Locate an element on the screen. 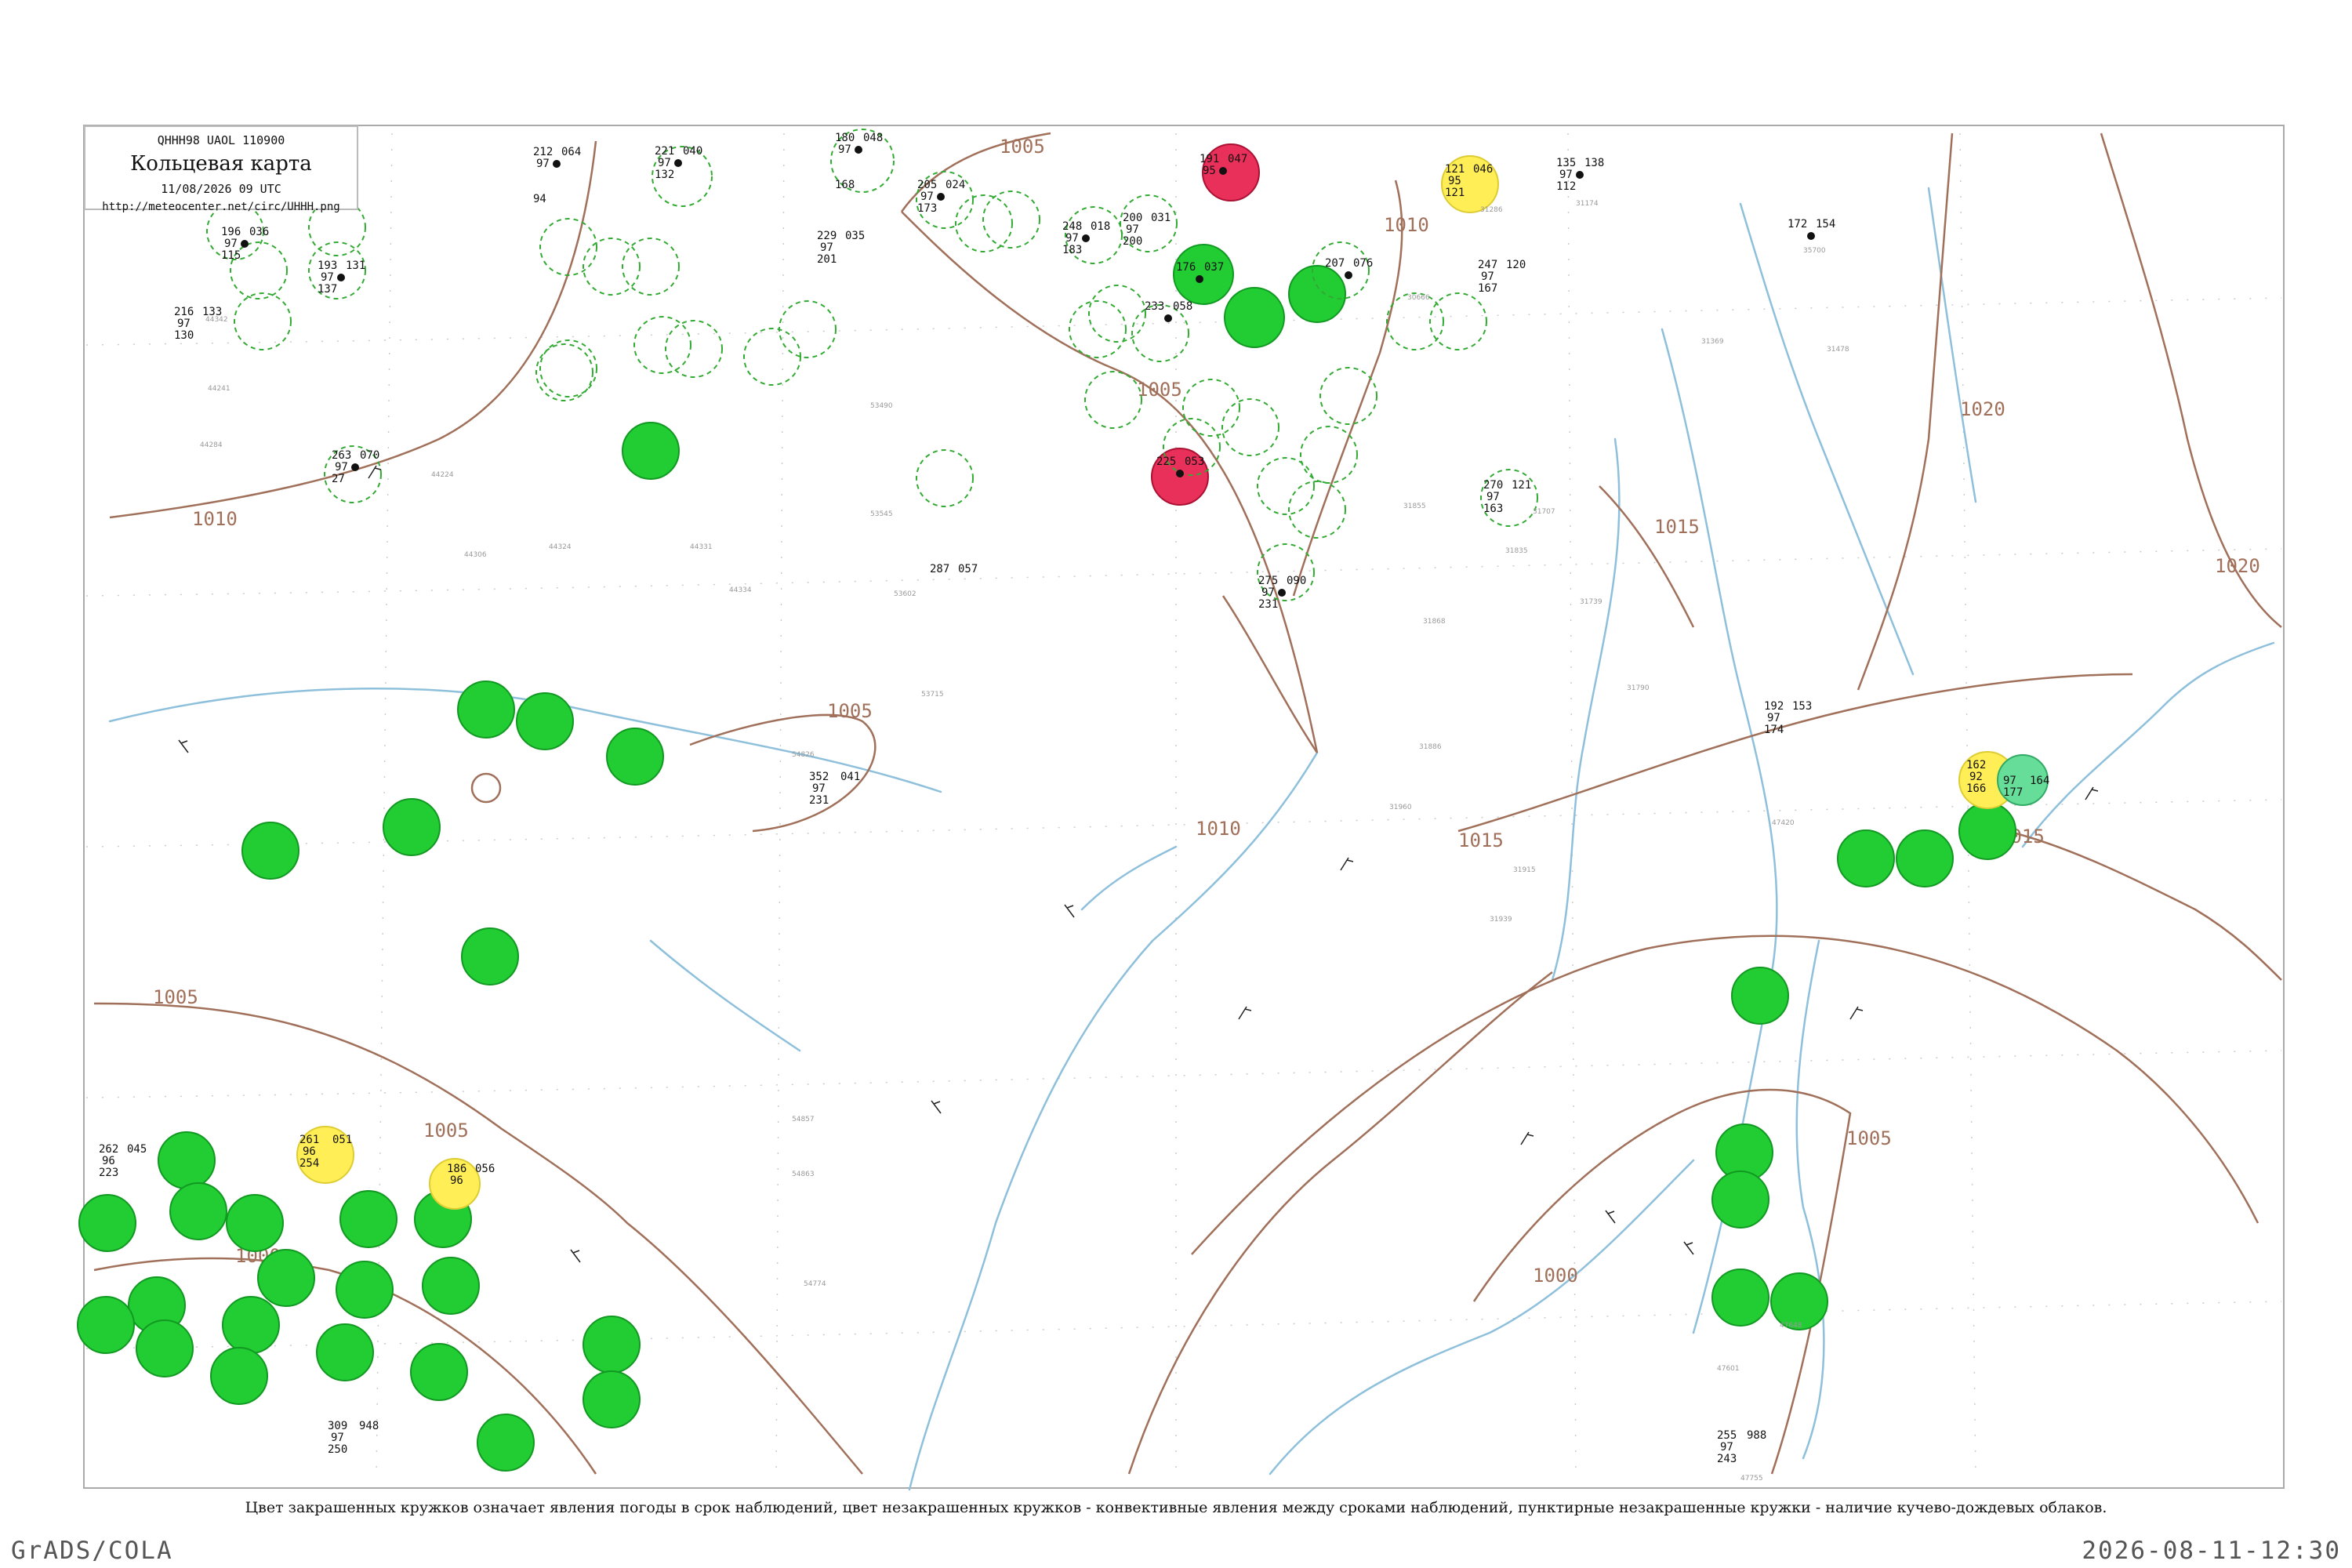  station-id: 31835 is located at coordinates (1516, 551).